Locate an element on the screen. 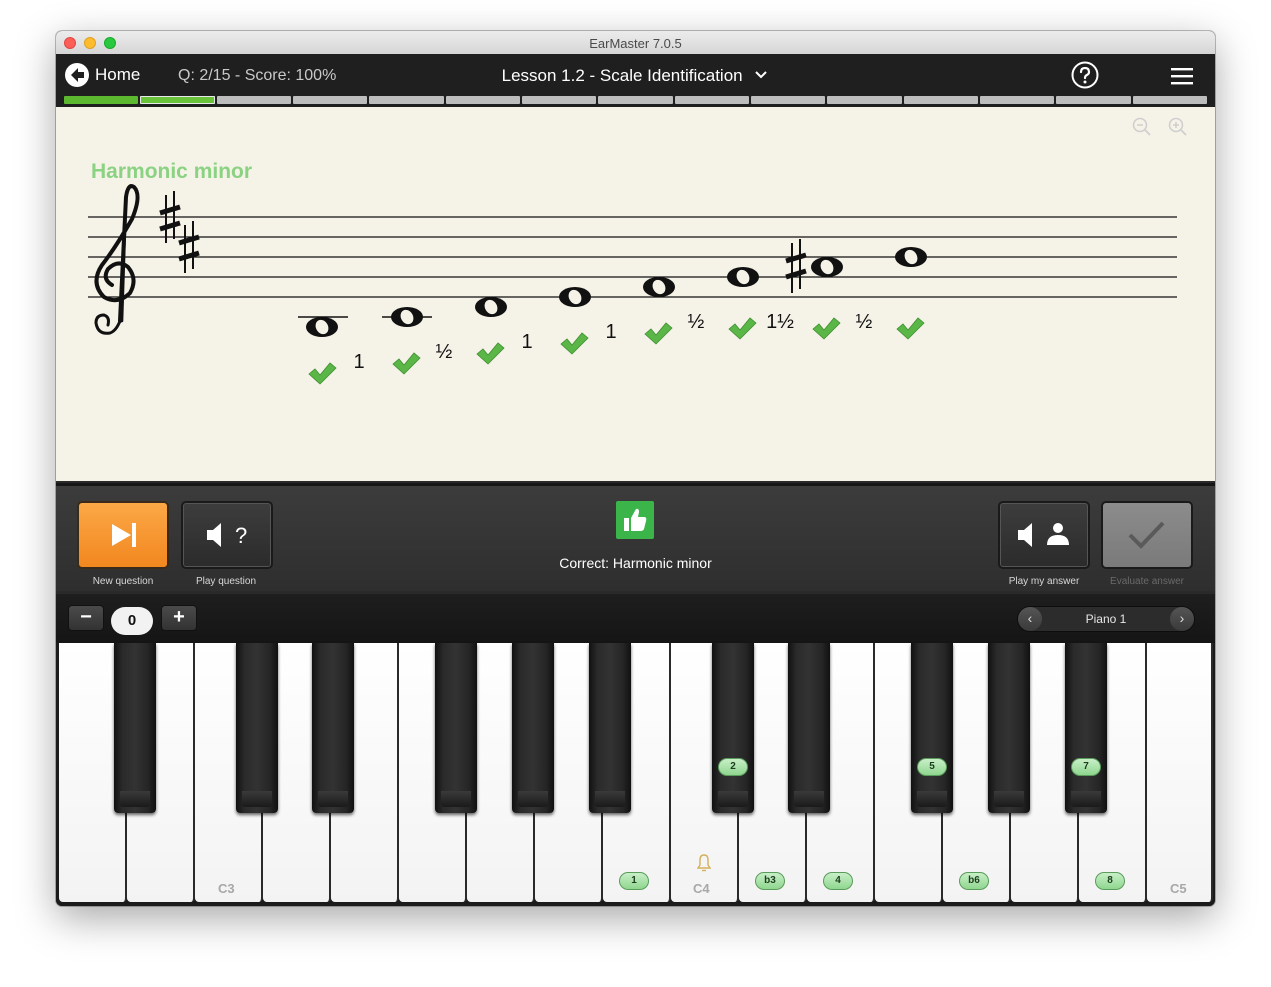  window-title: EarMaster 7.0.5 is located at coordinates (635, 43).